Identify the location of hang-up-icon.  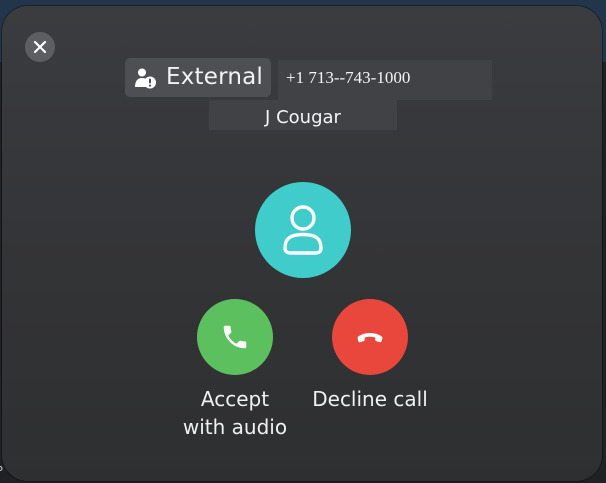
(370, 338).